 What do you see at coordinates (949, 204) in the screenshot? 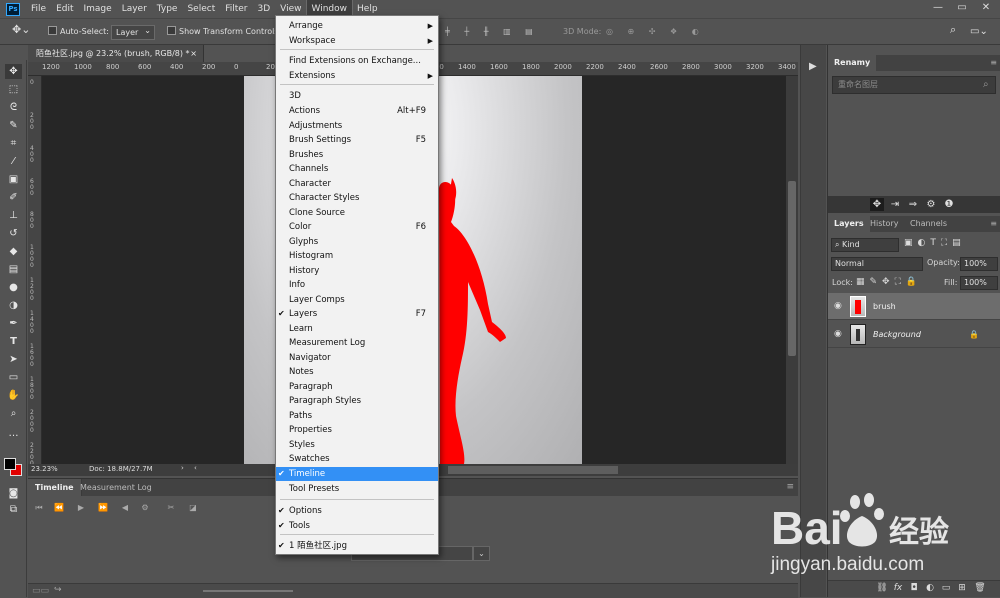
I see `info-icon: ❶` at bounding box center [949, 204].